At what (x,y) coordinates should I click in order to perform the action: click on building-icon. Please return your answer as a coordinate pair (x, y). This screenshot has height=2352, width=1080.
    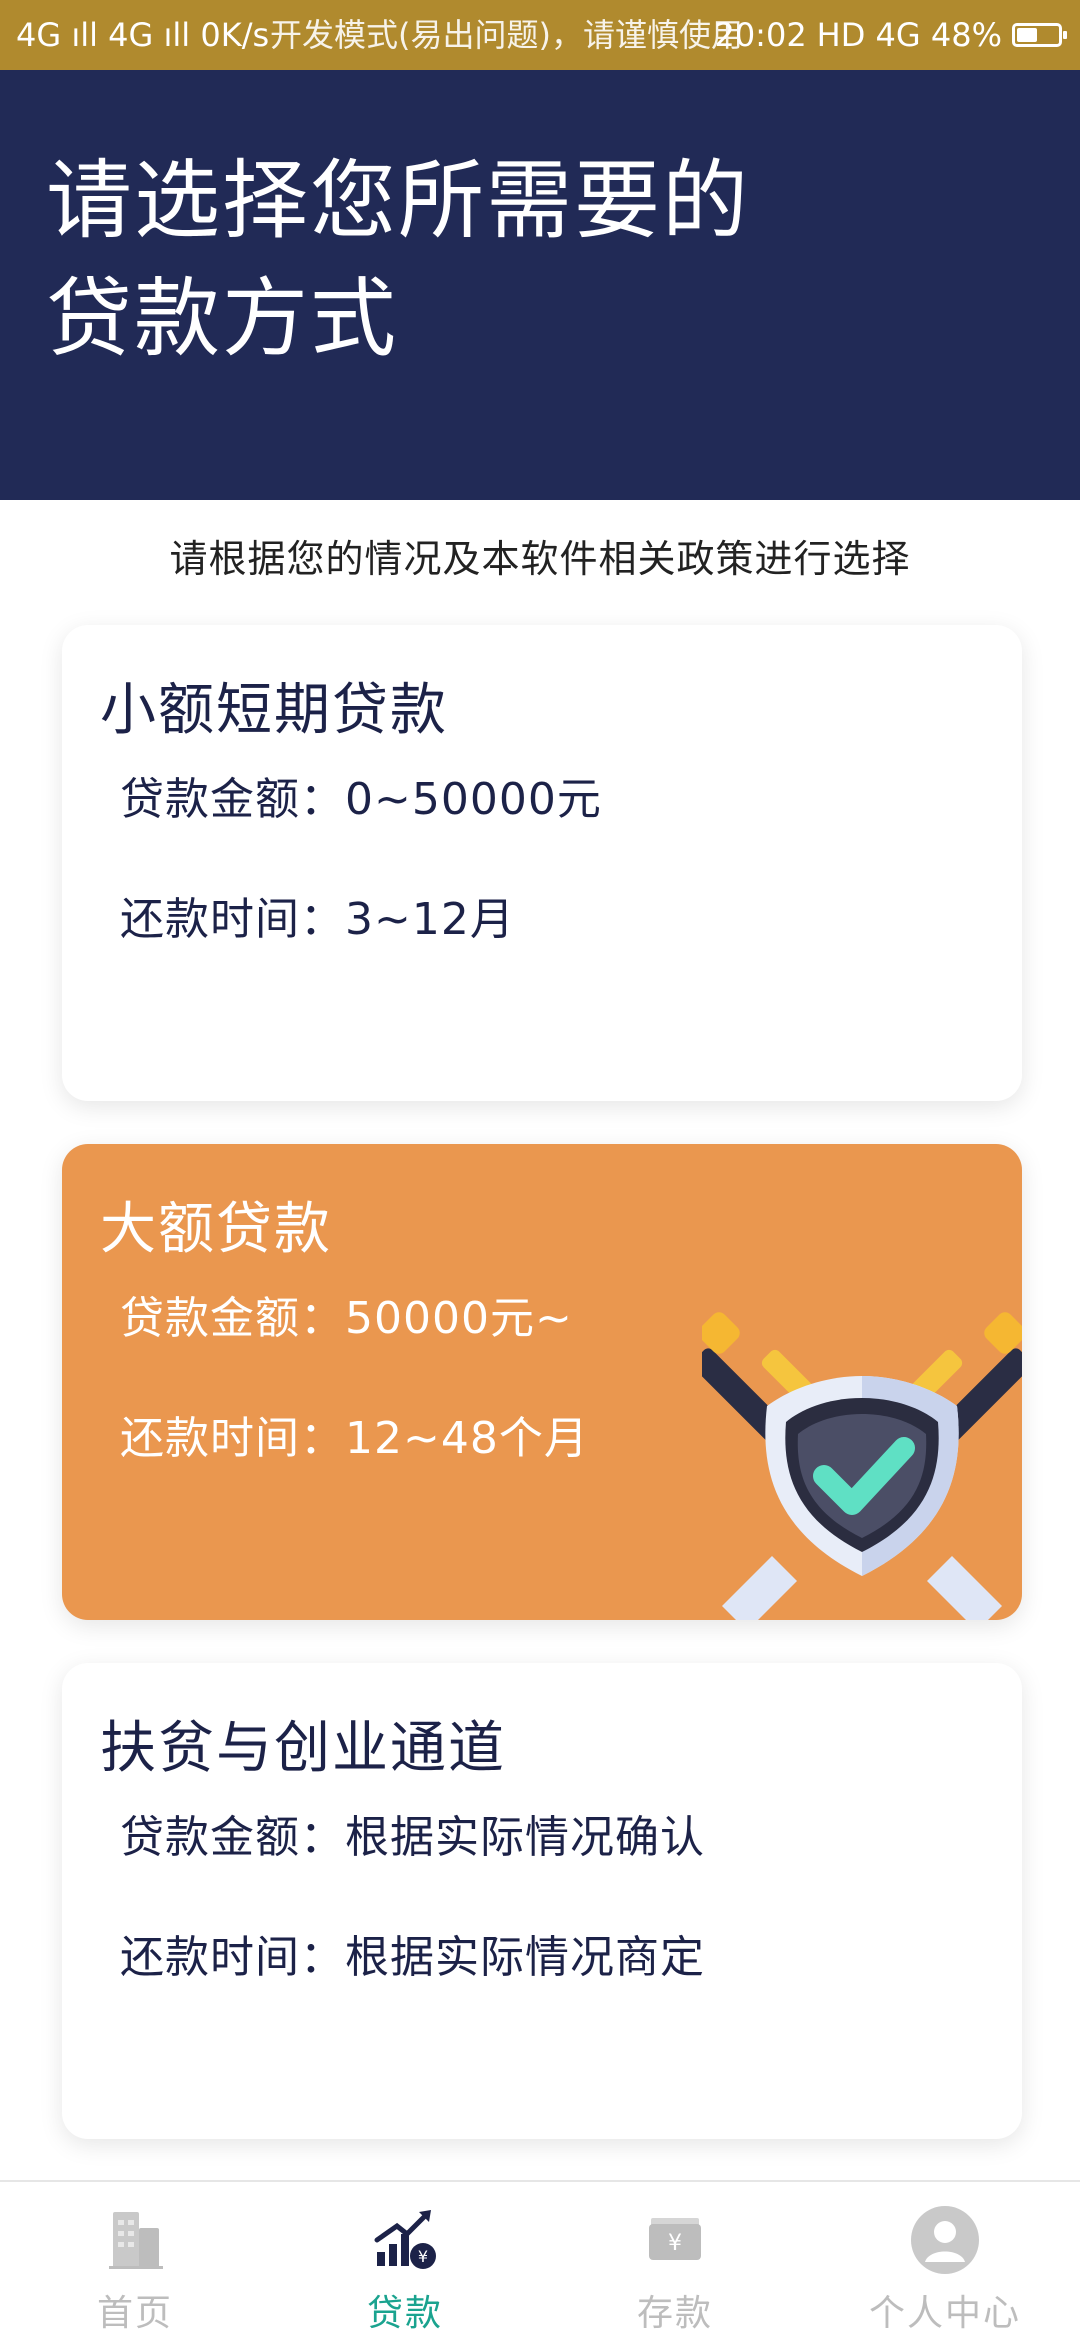
    Looking at the image, I should click on (136, 2240).